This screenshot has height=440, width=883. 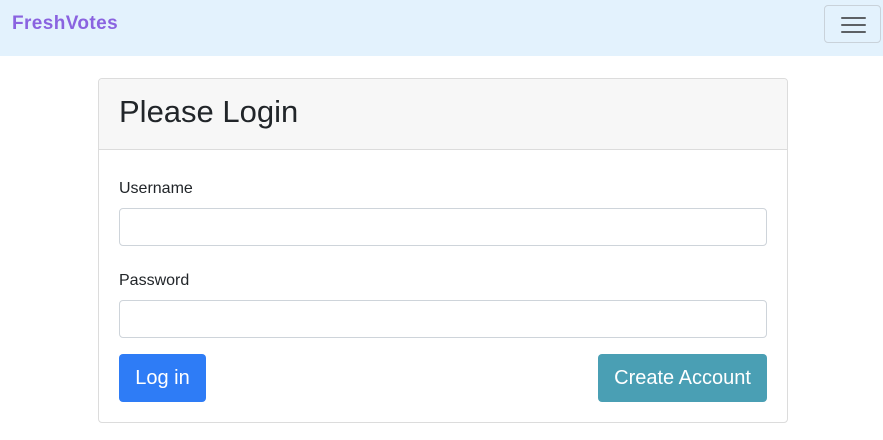 I want to click on navbar-toggler-button, so click(x=852, y=24).